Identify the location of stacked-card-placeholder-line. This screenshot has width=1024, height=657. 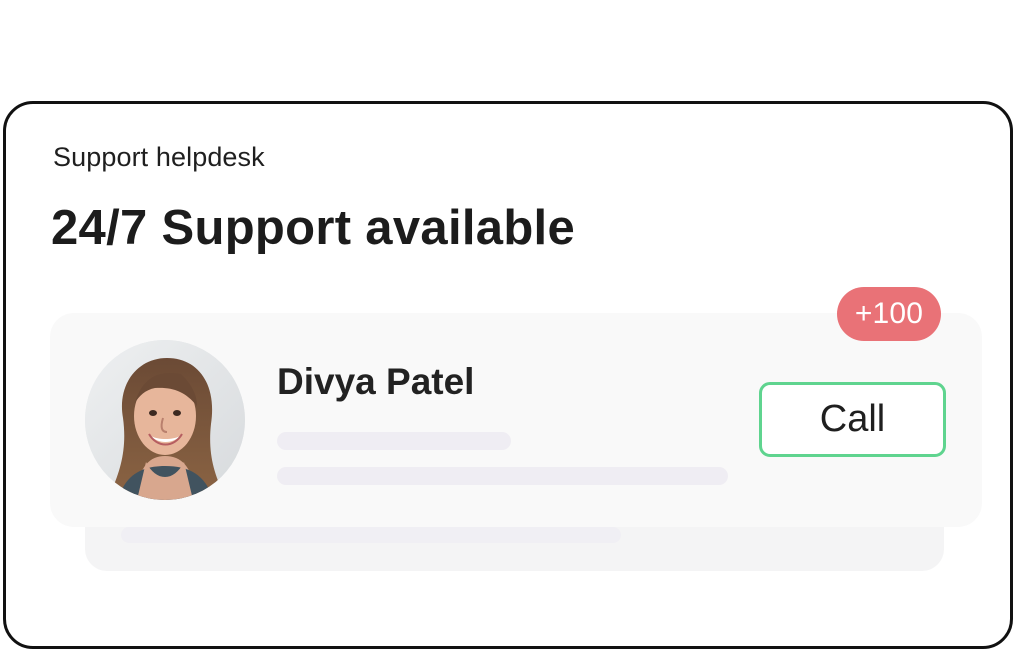
(371, 535).